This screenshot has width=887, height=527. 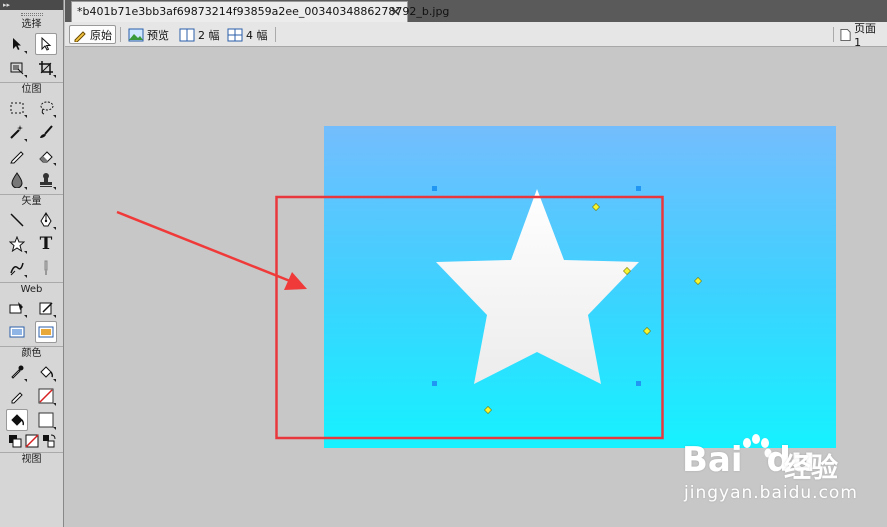 What do you see at coordinates (46, 420) in the screenshot?
I see `fill-color-swatch` at bounding box center [46, 420].